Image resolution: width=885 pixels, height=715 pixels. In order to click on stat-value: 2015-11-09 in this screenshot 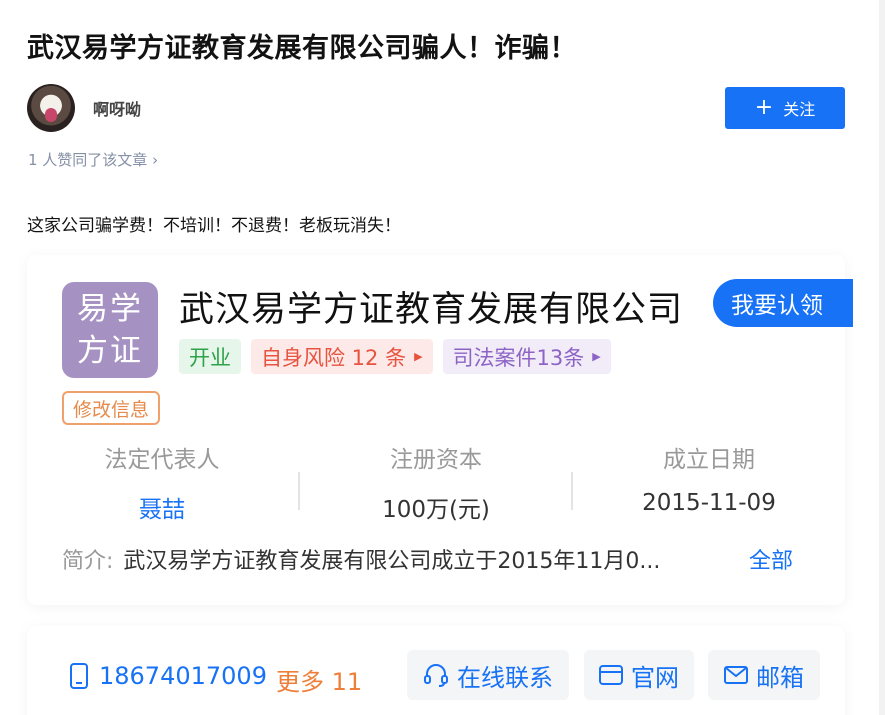, I will do `click(709, 503)`.